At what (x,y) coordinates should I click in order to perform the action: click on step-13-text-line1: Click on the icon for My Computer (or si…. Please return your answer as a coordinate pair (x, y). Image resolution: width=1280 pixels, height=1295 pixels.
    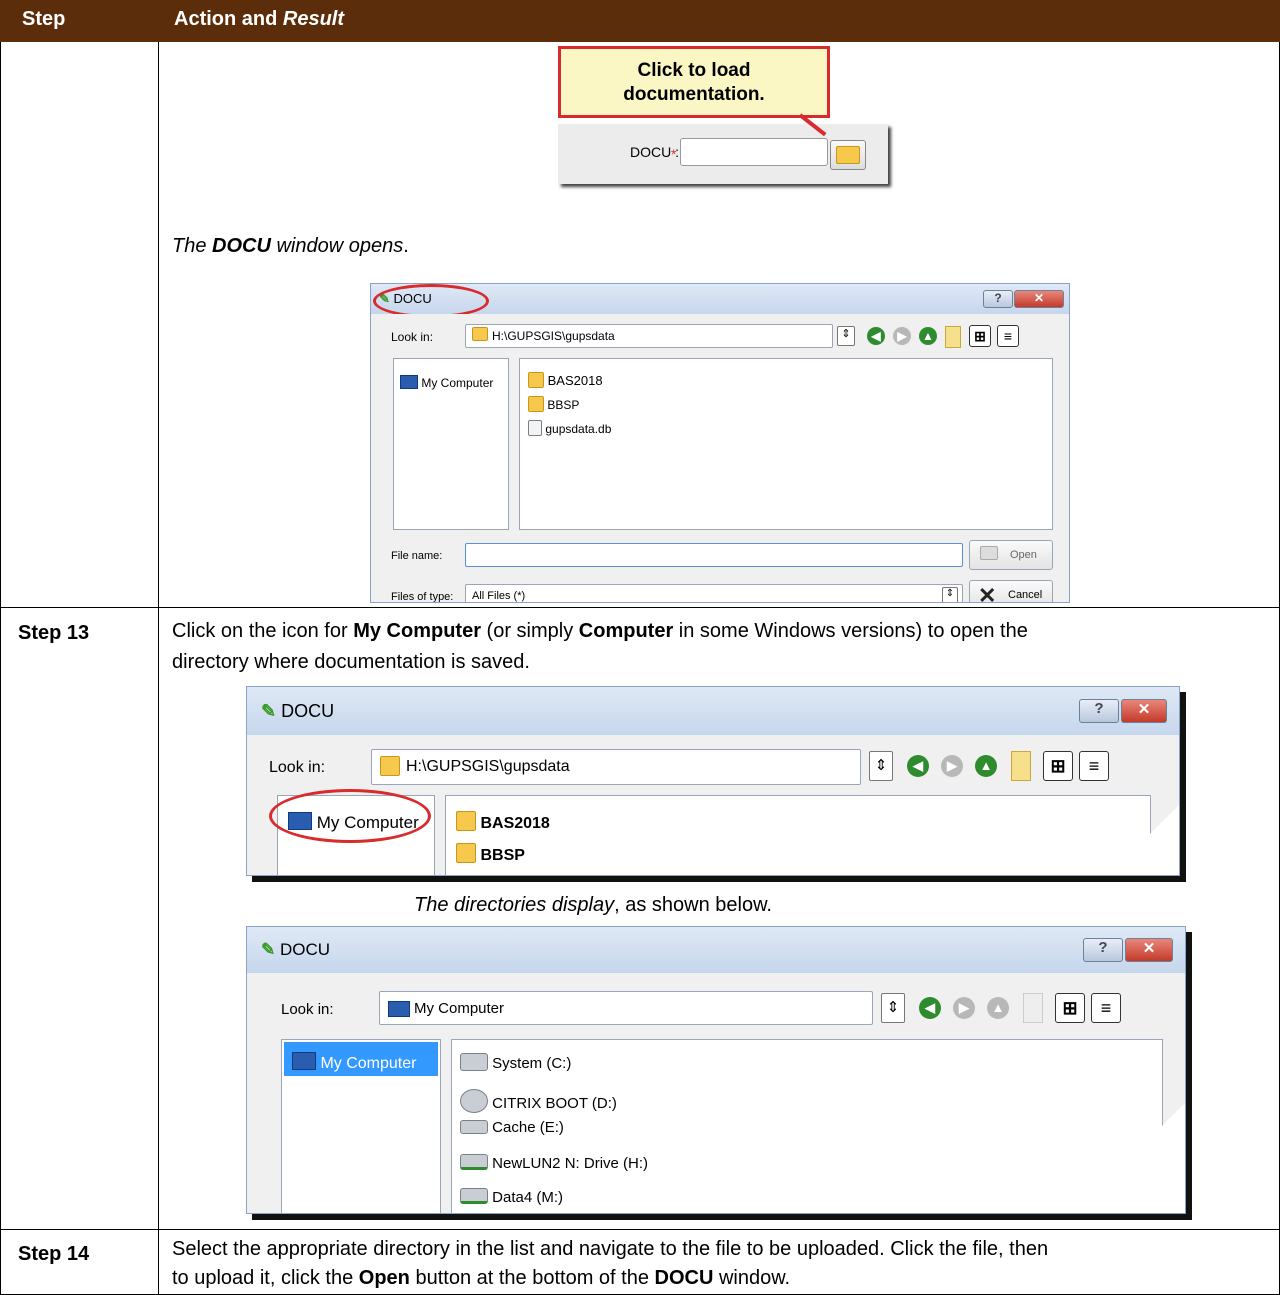
    Looking at the image, I should click on (600, 631).